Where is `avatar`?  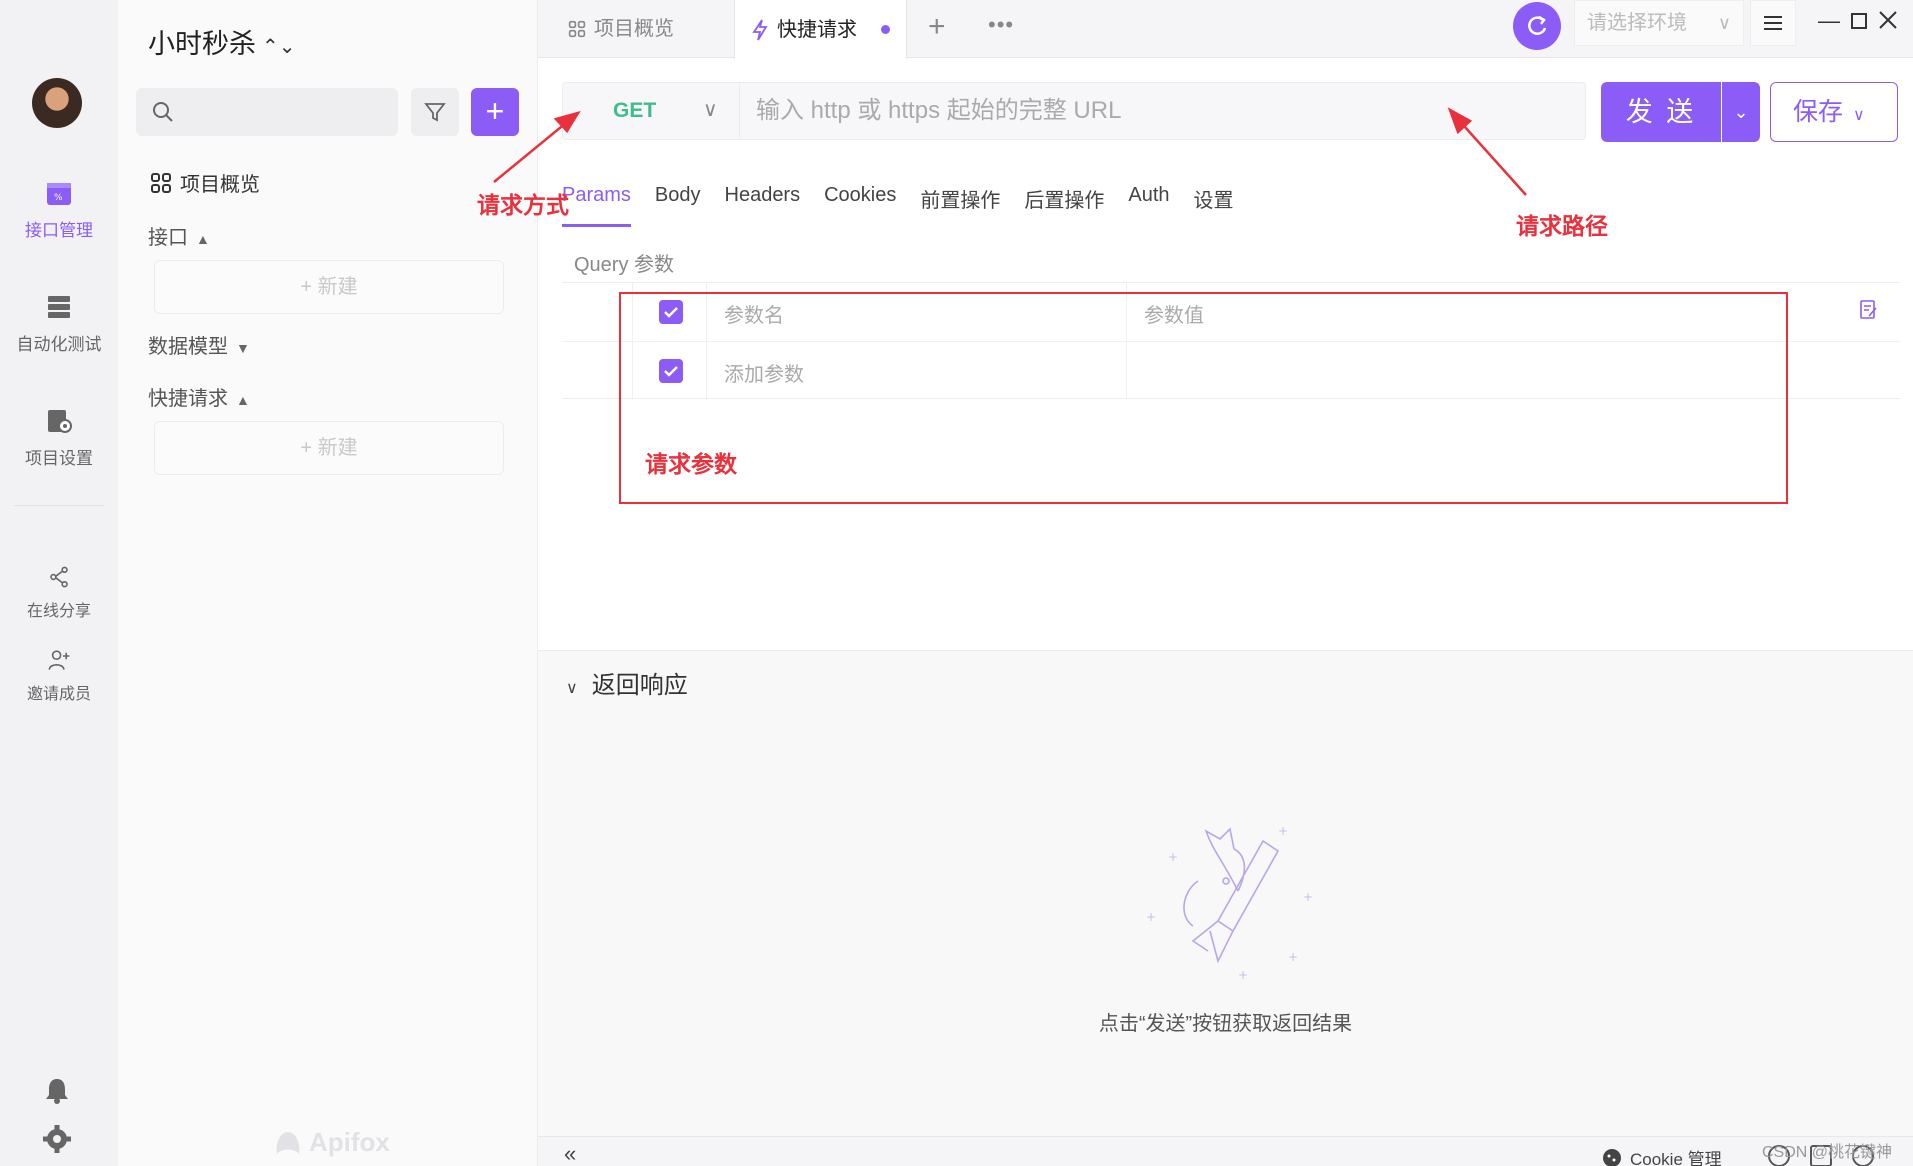 avatar is located at coordinates (57, 103).